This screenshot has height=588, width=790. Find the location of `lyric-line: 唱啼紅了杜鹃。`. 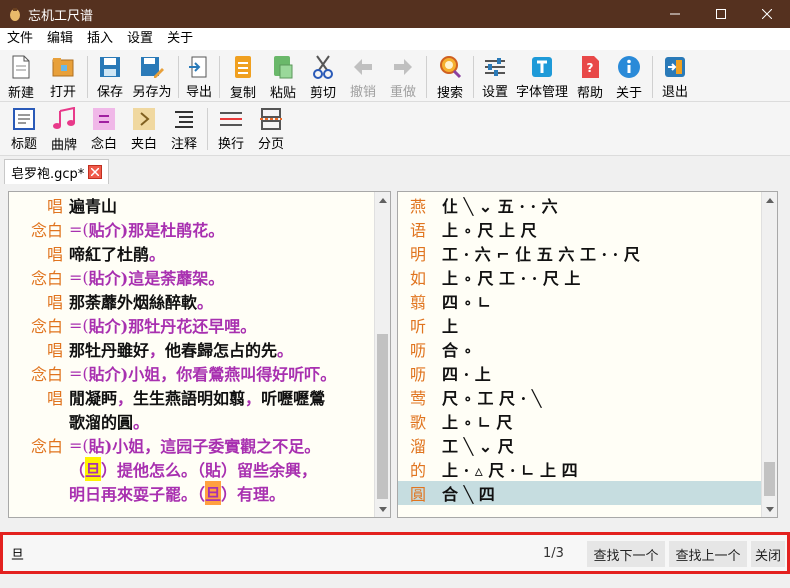

lyric-line: 唱啼紅了杜鹃。 is located at coordinates (87, 253).